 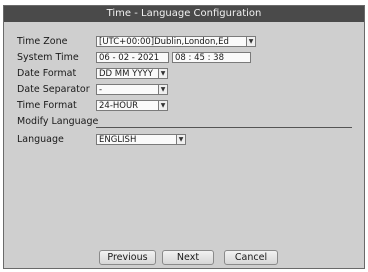 I want to click on section-divider, so click(x=224, y=127).